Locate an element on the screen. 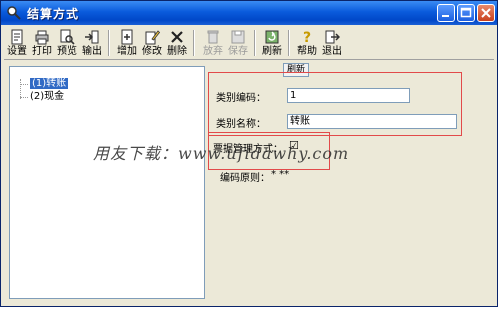 The height and width of the screenshot is (309, 500). title-bar: 结算方式 is located at coordinates (249, 13).